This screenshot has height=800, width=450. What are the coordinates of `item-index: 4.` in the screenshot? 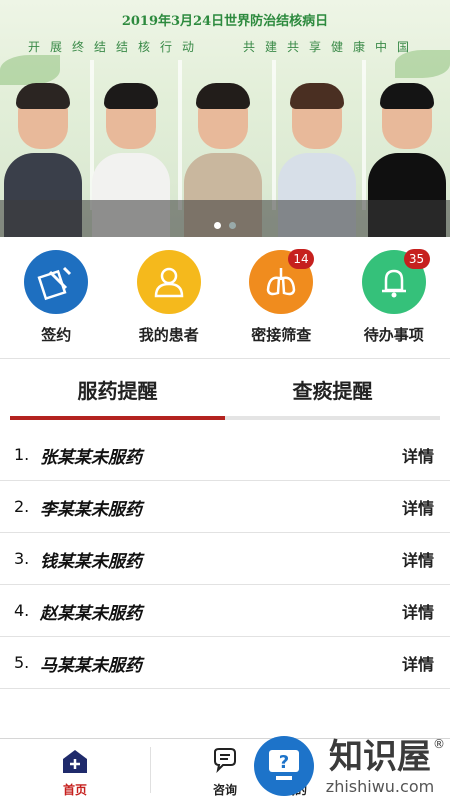 It's located at (22, 610).